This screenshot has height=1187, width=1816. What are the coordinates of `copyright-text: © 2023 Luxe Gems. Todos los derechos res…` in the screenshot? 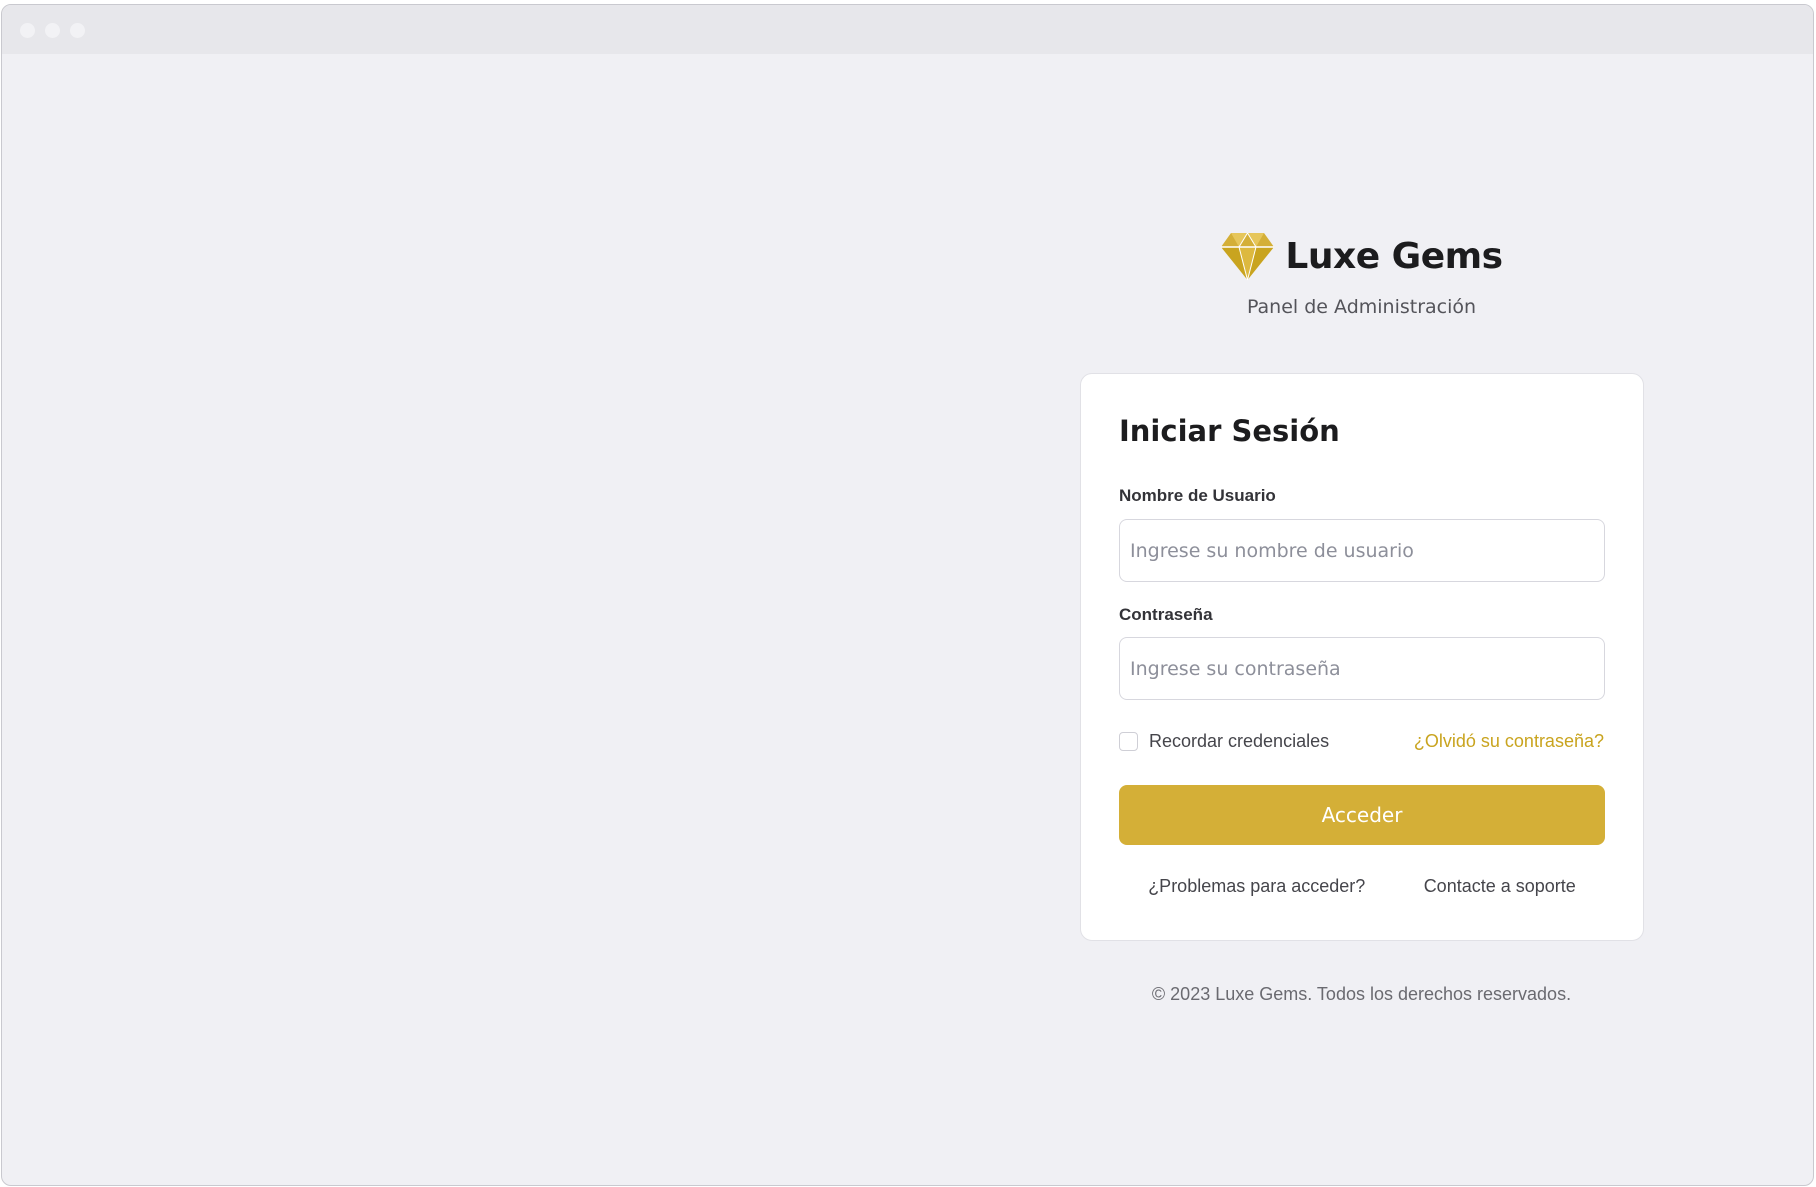 It's located at (1361, 994).